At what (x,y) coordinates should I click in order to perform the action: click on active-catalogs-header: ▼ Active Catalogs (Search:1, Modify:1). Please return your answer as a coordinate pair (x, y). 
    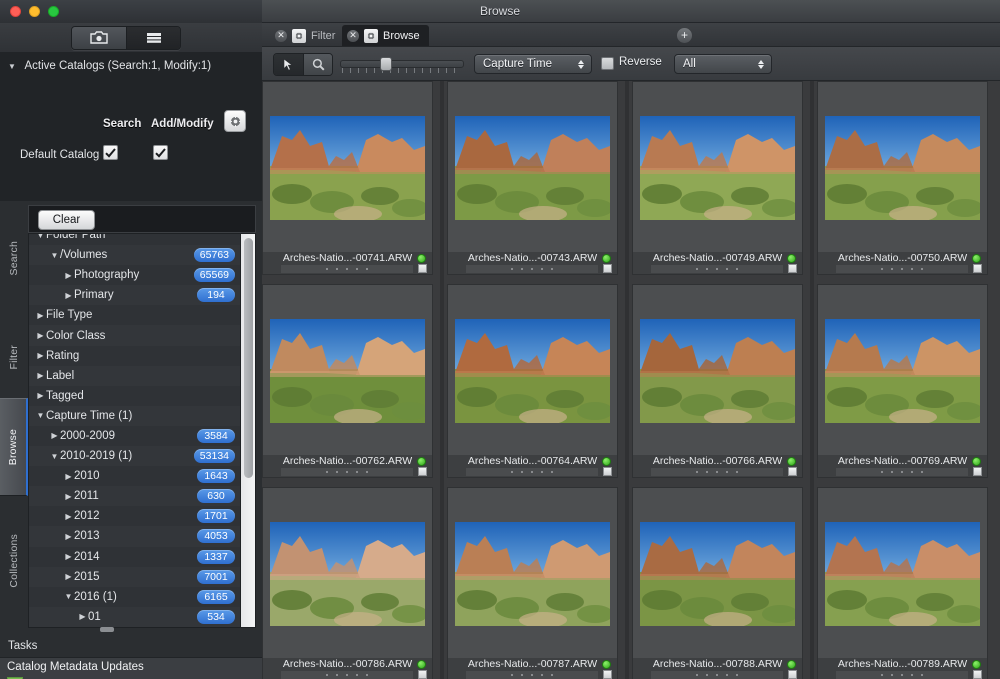
    Looking at the image, I should click on (131, 66).